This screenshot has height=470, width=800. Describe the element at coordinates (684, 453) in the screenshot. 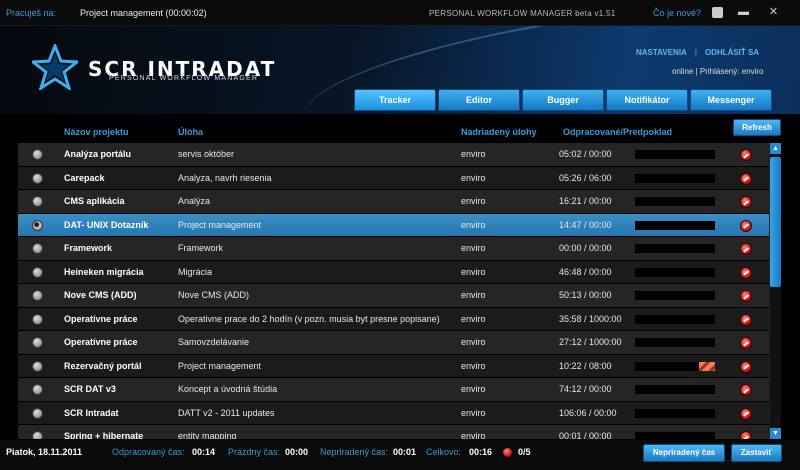

I see `unassigned-time-button: Nepriradený čas` at that location.